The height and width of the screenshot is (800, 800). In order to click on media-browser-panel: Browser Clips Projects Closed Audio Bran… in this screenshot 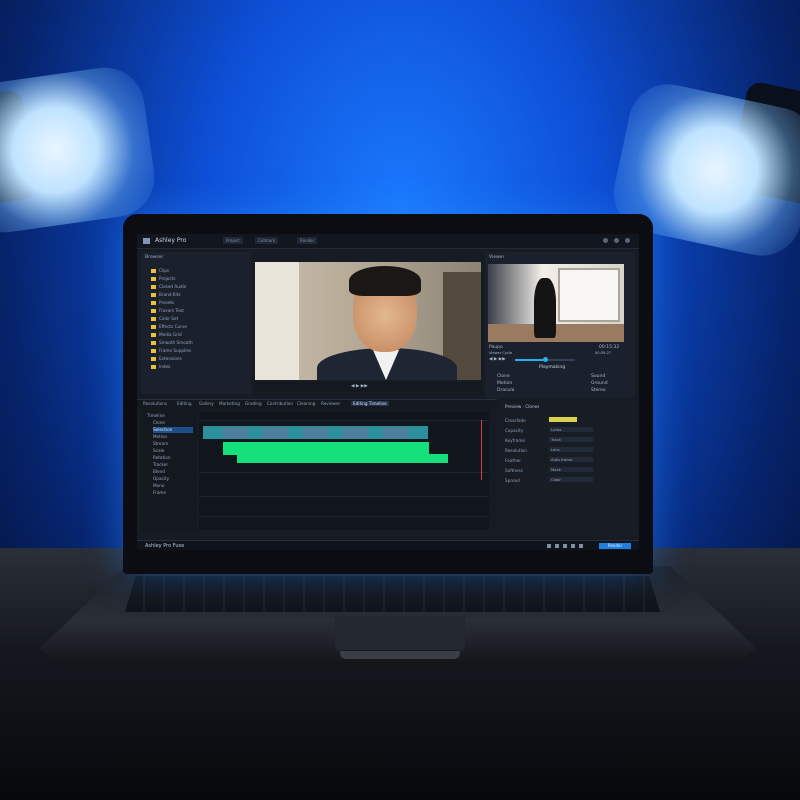, I will do `click(196, 323)`.